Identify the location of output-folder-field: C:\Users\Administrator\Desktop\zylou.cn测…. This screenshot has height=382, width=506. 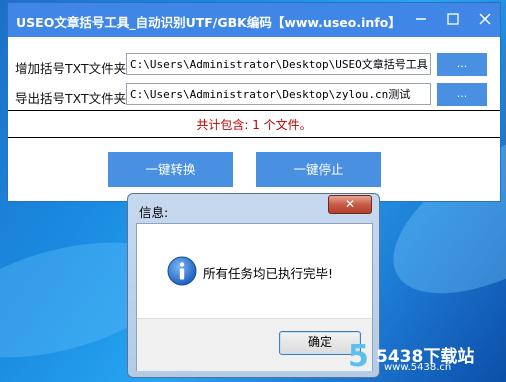
(278, 94).